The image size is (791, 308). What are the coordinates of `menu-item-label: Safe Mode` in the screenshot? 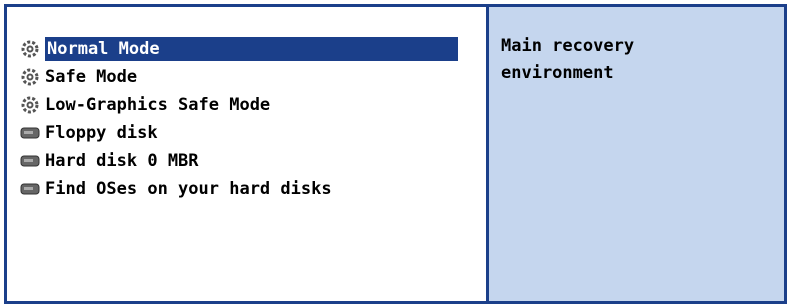 It's located at (91, 77).